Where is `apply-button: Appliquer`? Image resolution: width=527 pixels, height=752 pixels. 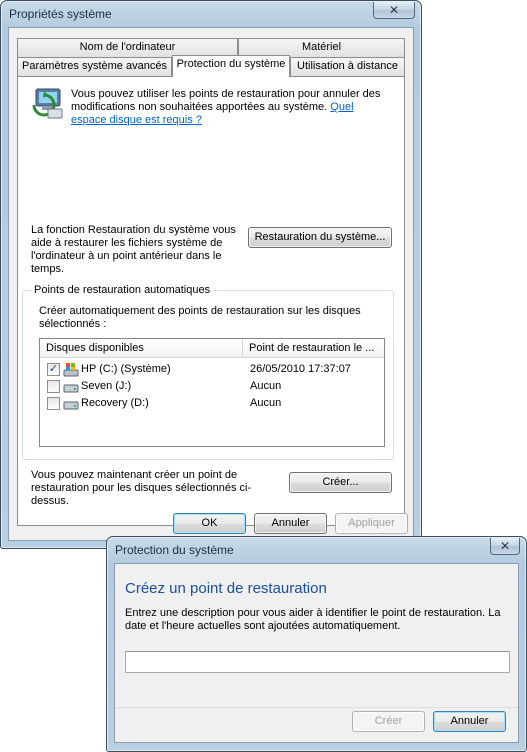
apply-button: Appliquer is located at coordinates (371, 523).